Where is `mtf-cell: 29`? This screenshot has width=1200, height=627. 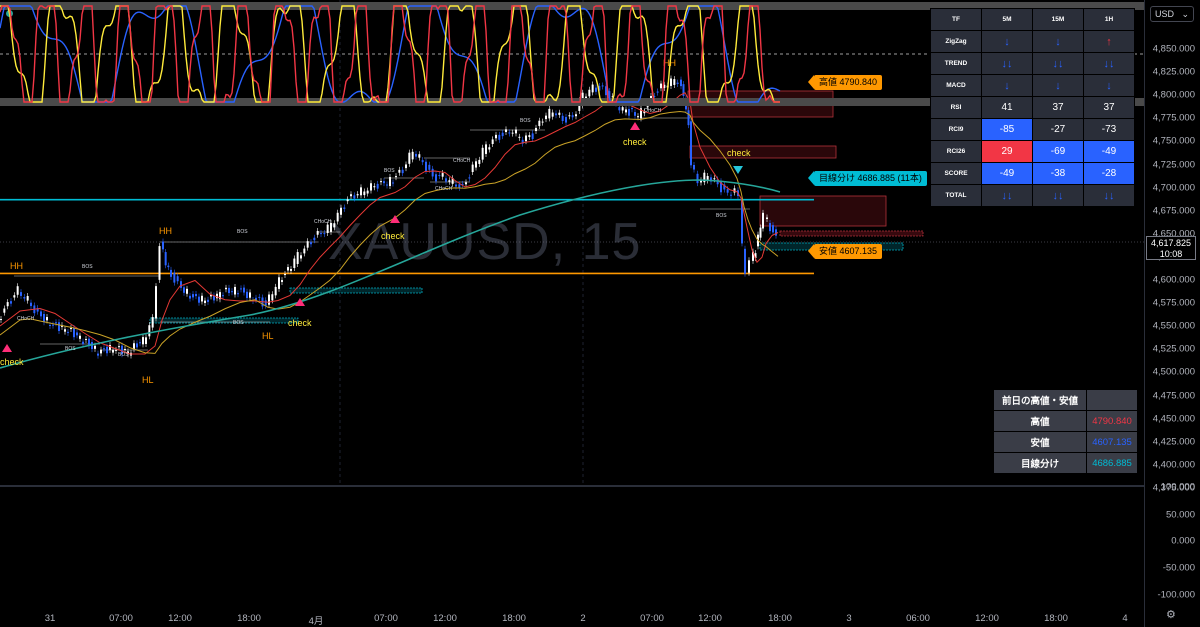
mtf-cell: 29 is located at coordinates (1007, 151).